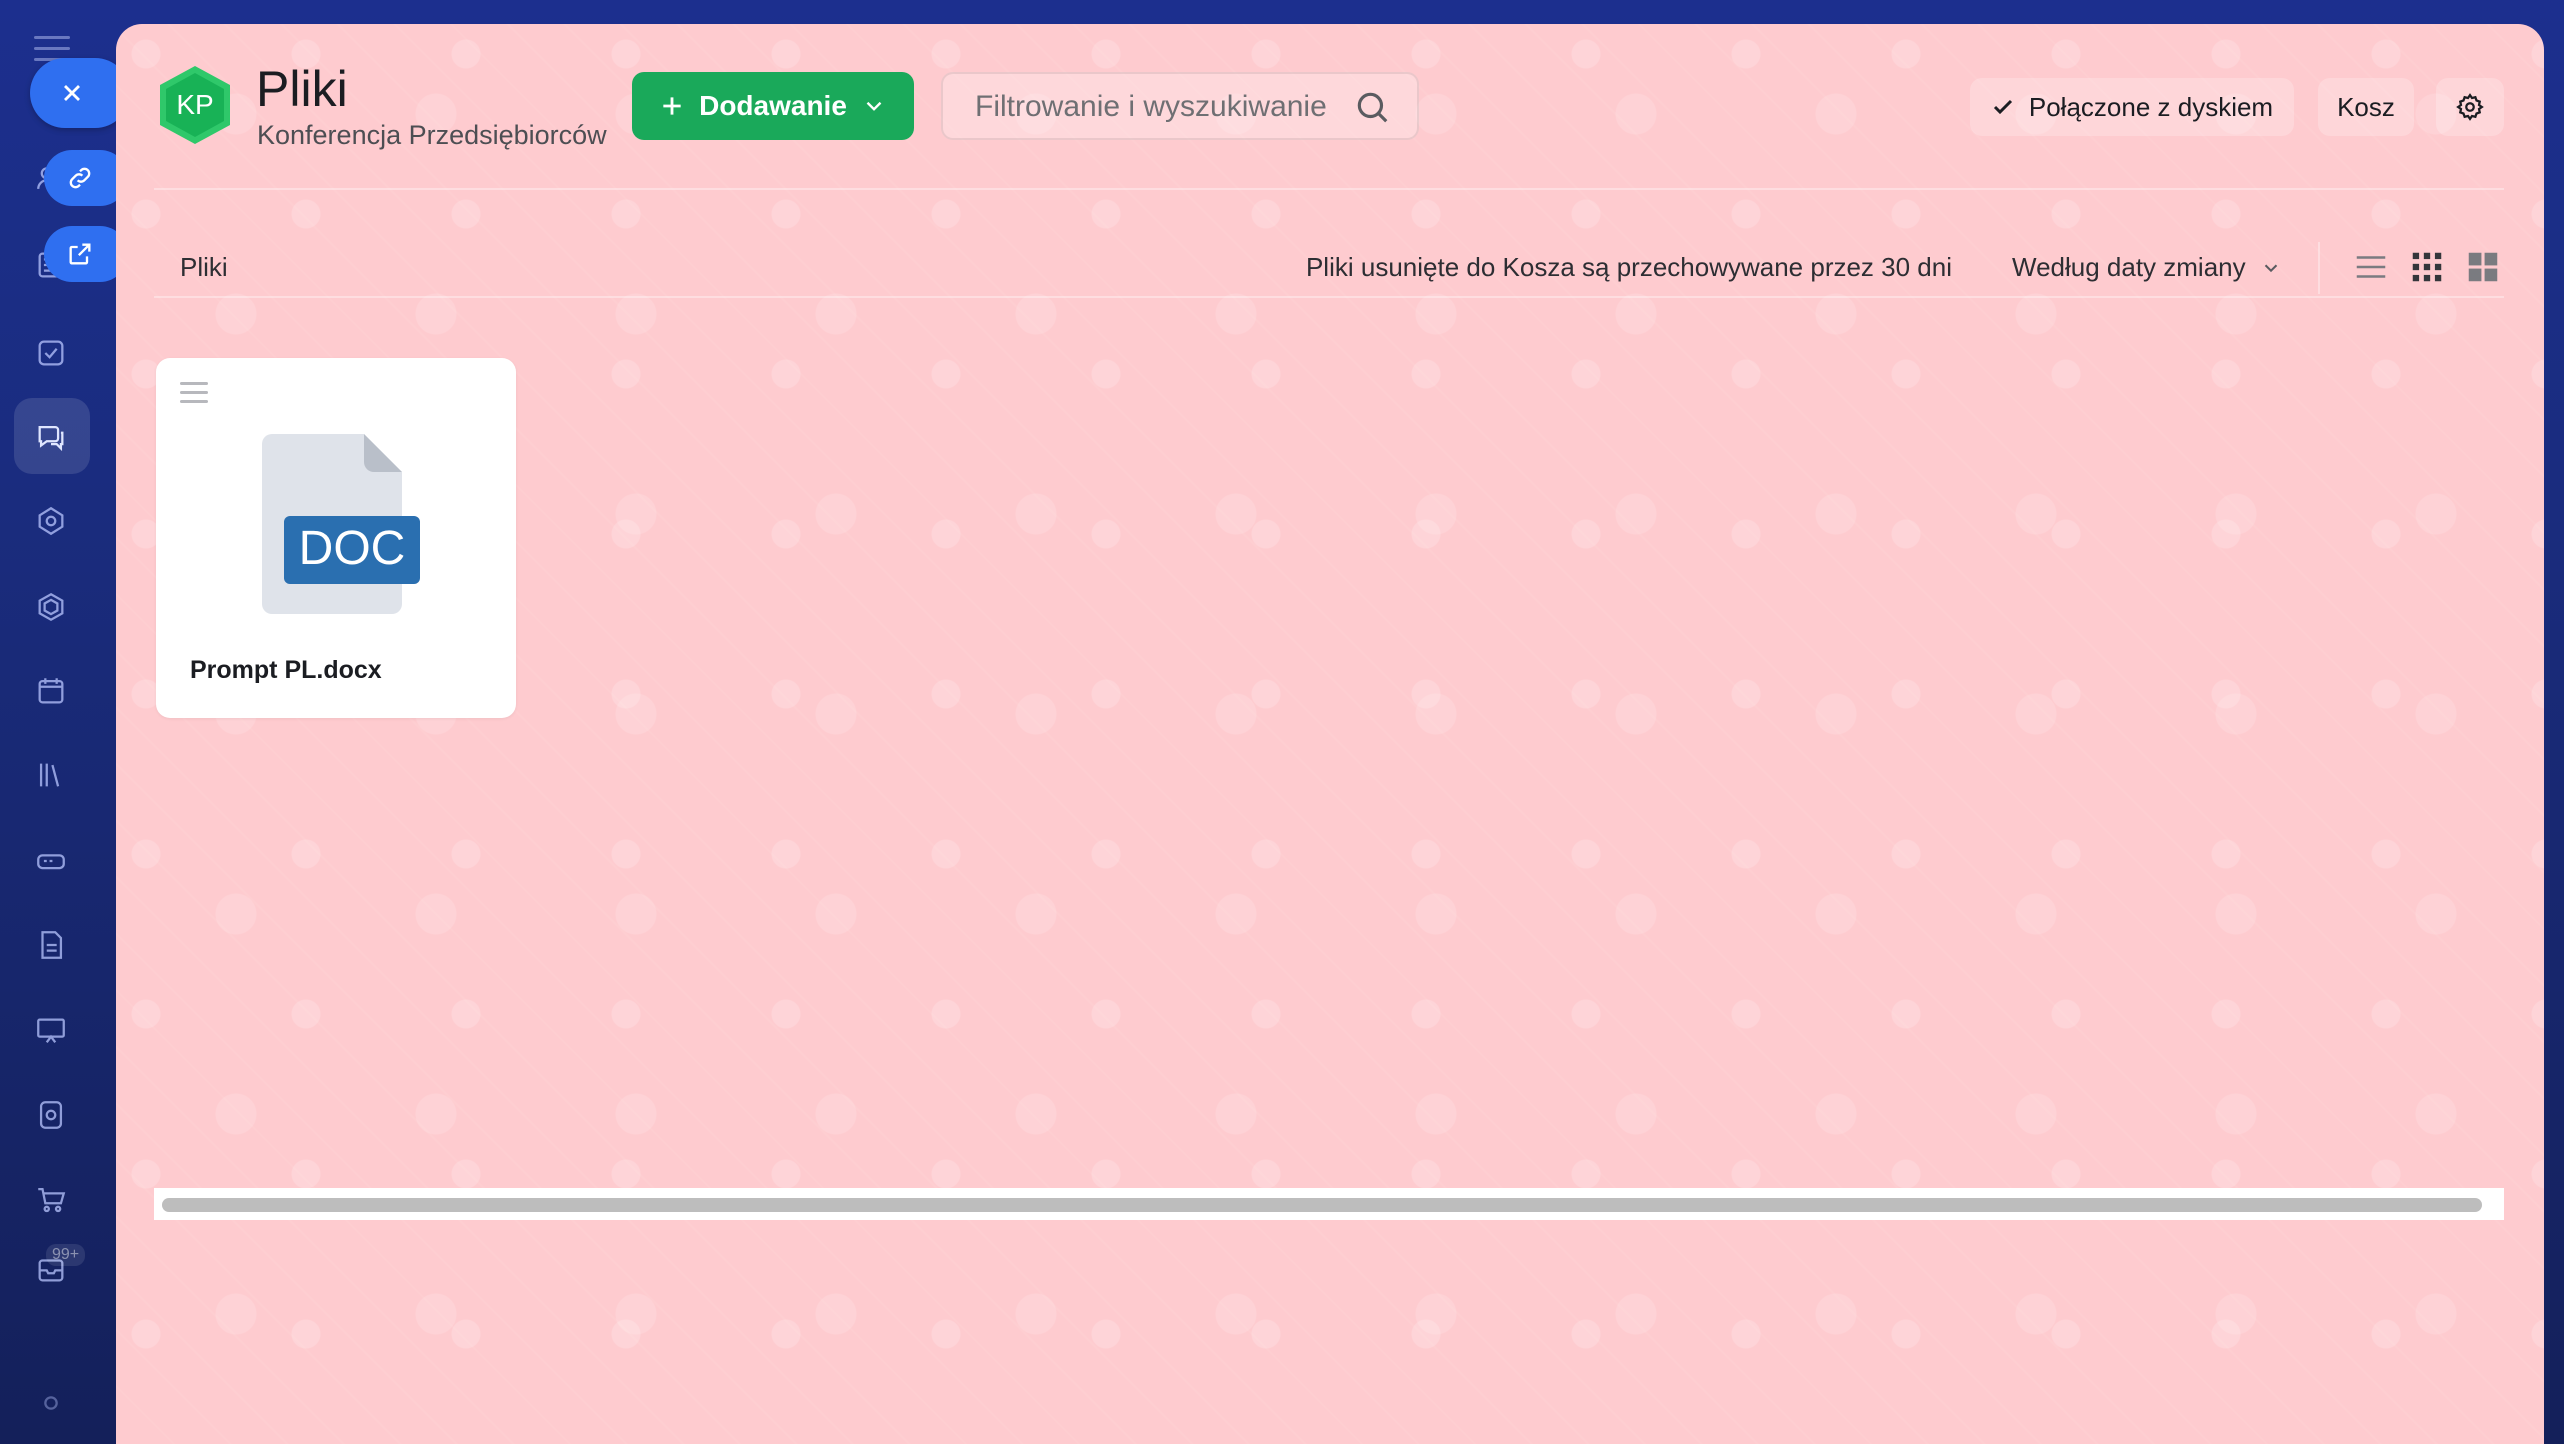 The image size is (2564, 1444). I want to click on scrollbar-thumb, so click(1322, 1205).